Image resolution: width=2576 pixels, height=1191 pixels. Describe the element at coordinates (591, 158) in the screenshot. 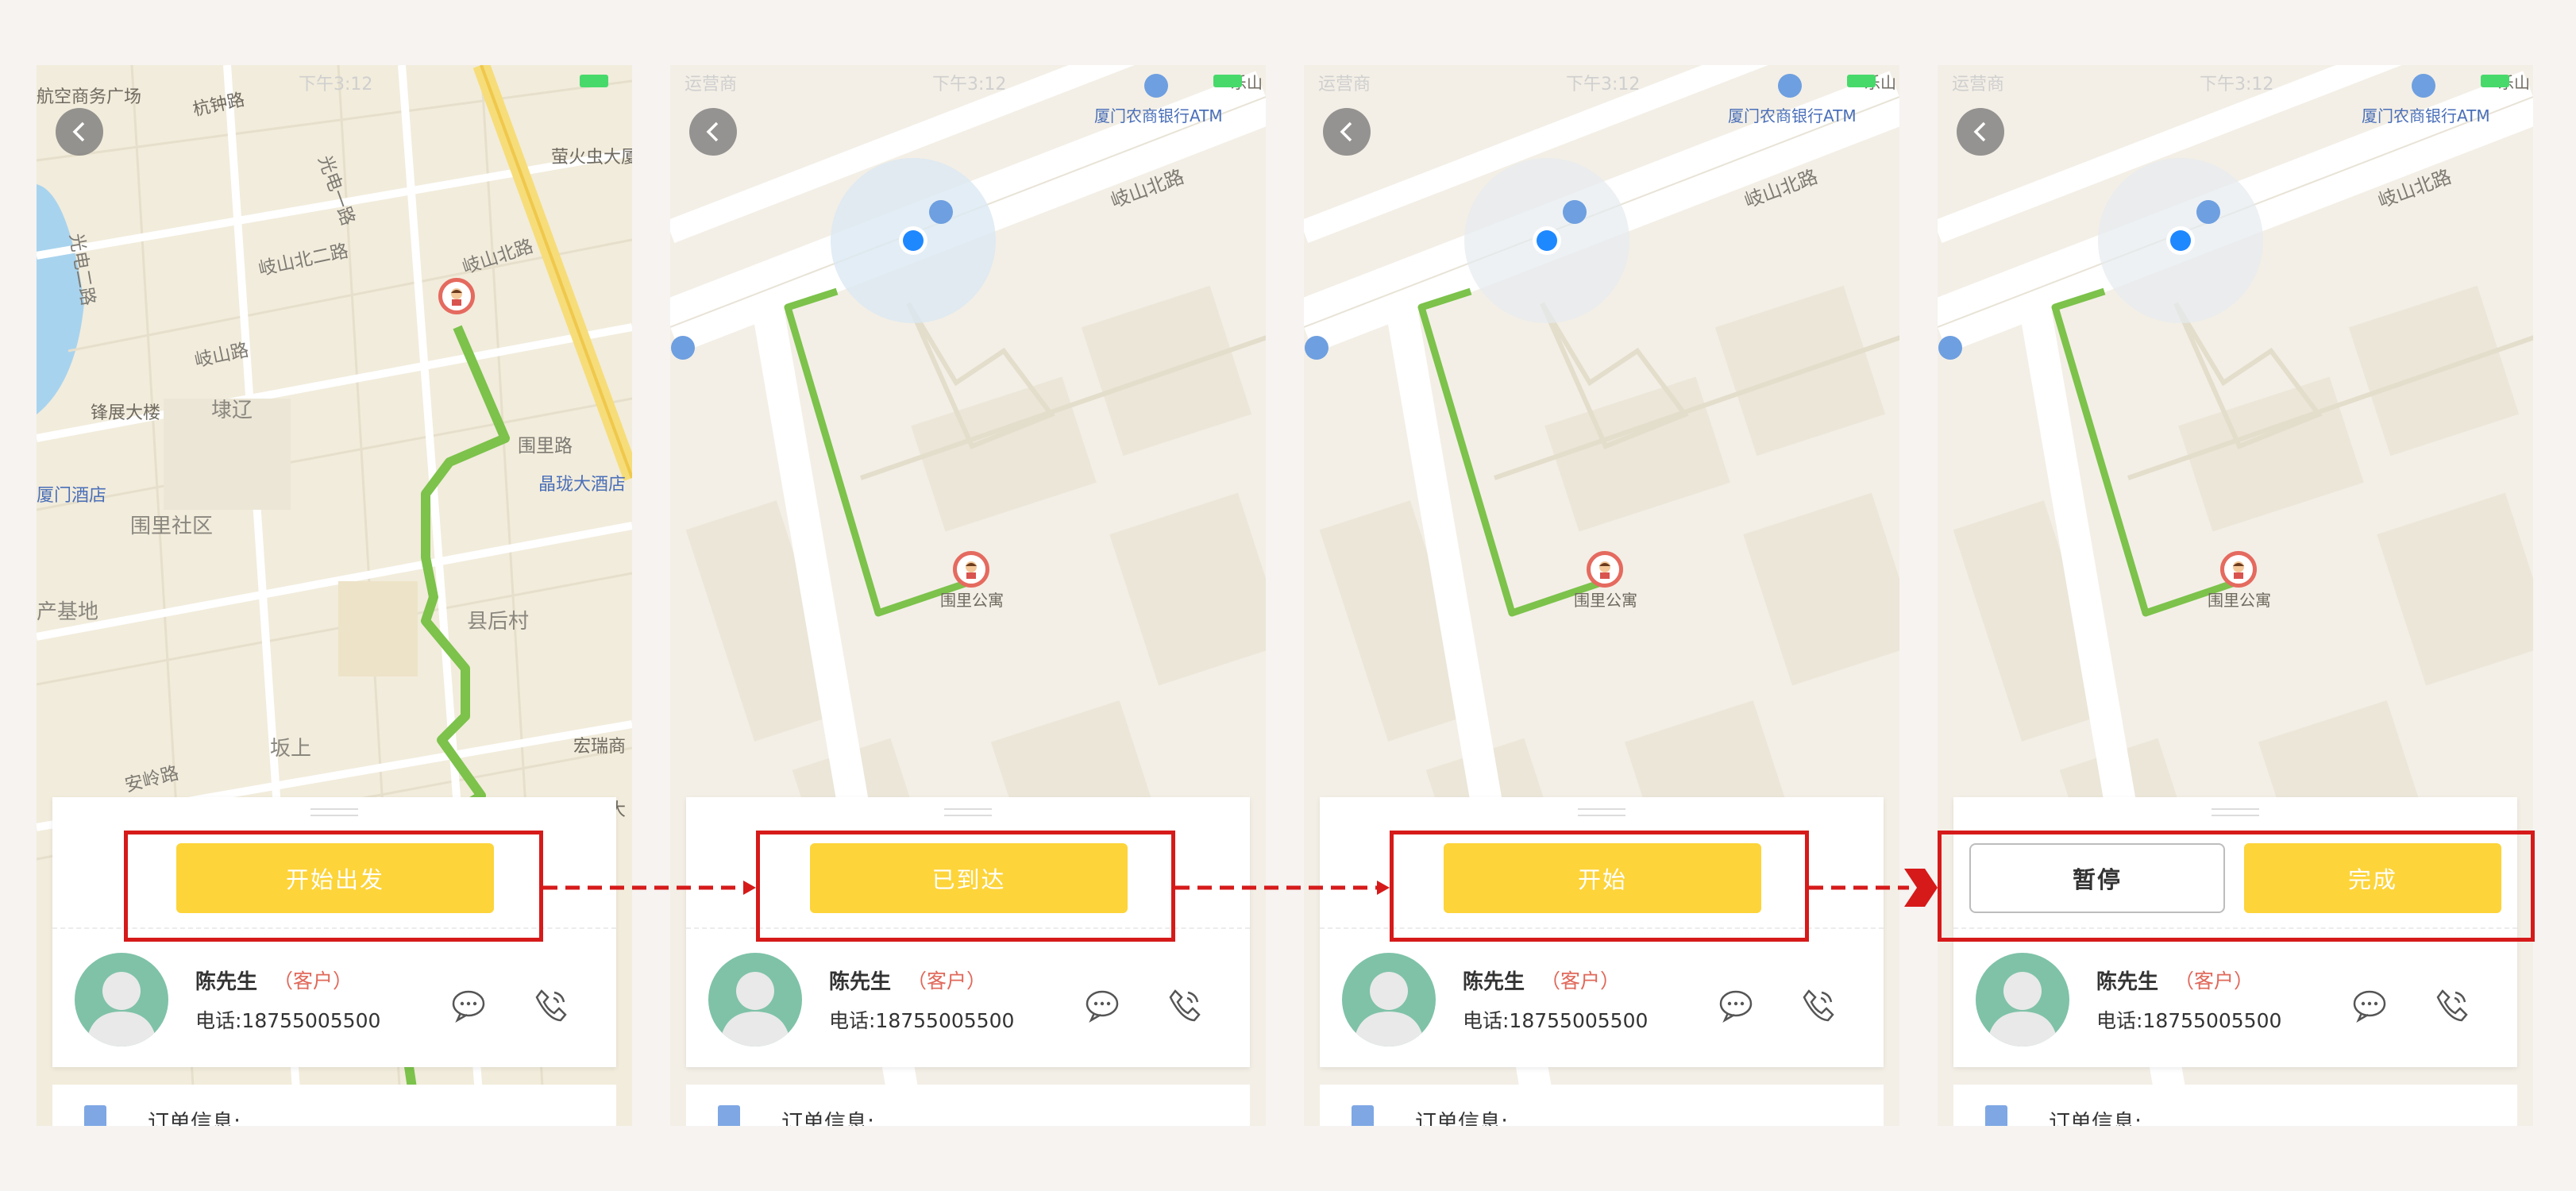

I see `map-label: 萤火虫大厦` at that location.